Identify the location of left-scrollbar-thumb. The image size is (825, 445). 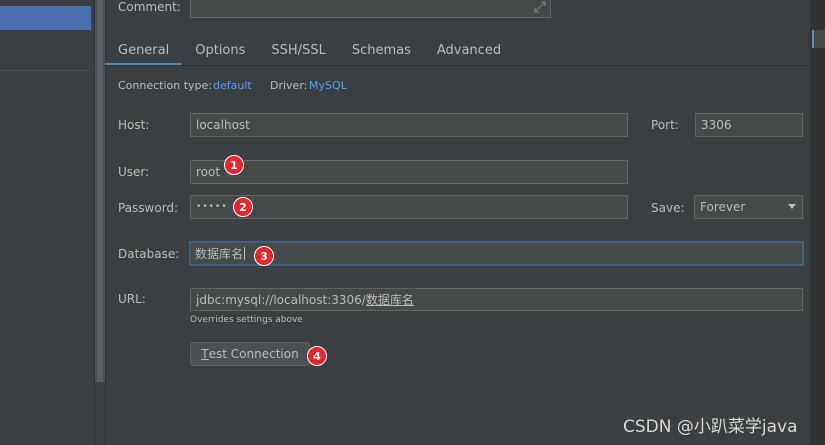
(100, 191).